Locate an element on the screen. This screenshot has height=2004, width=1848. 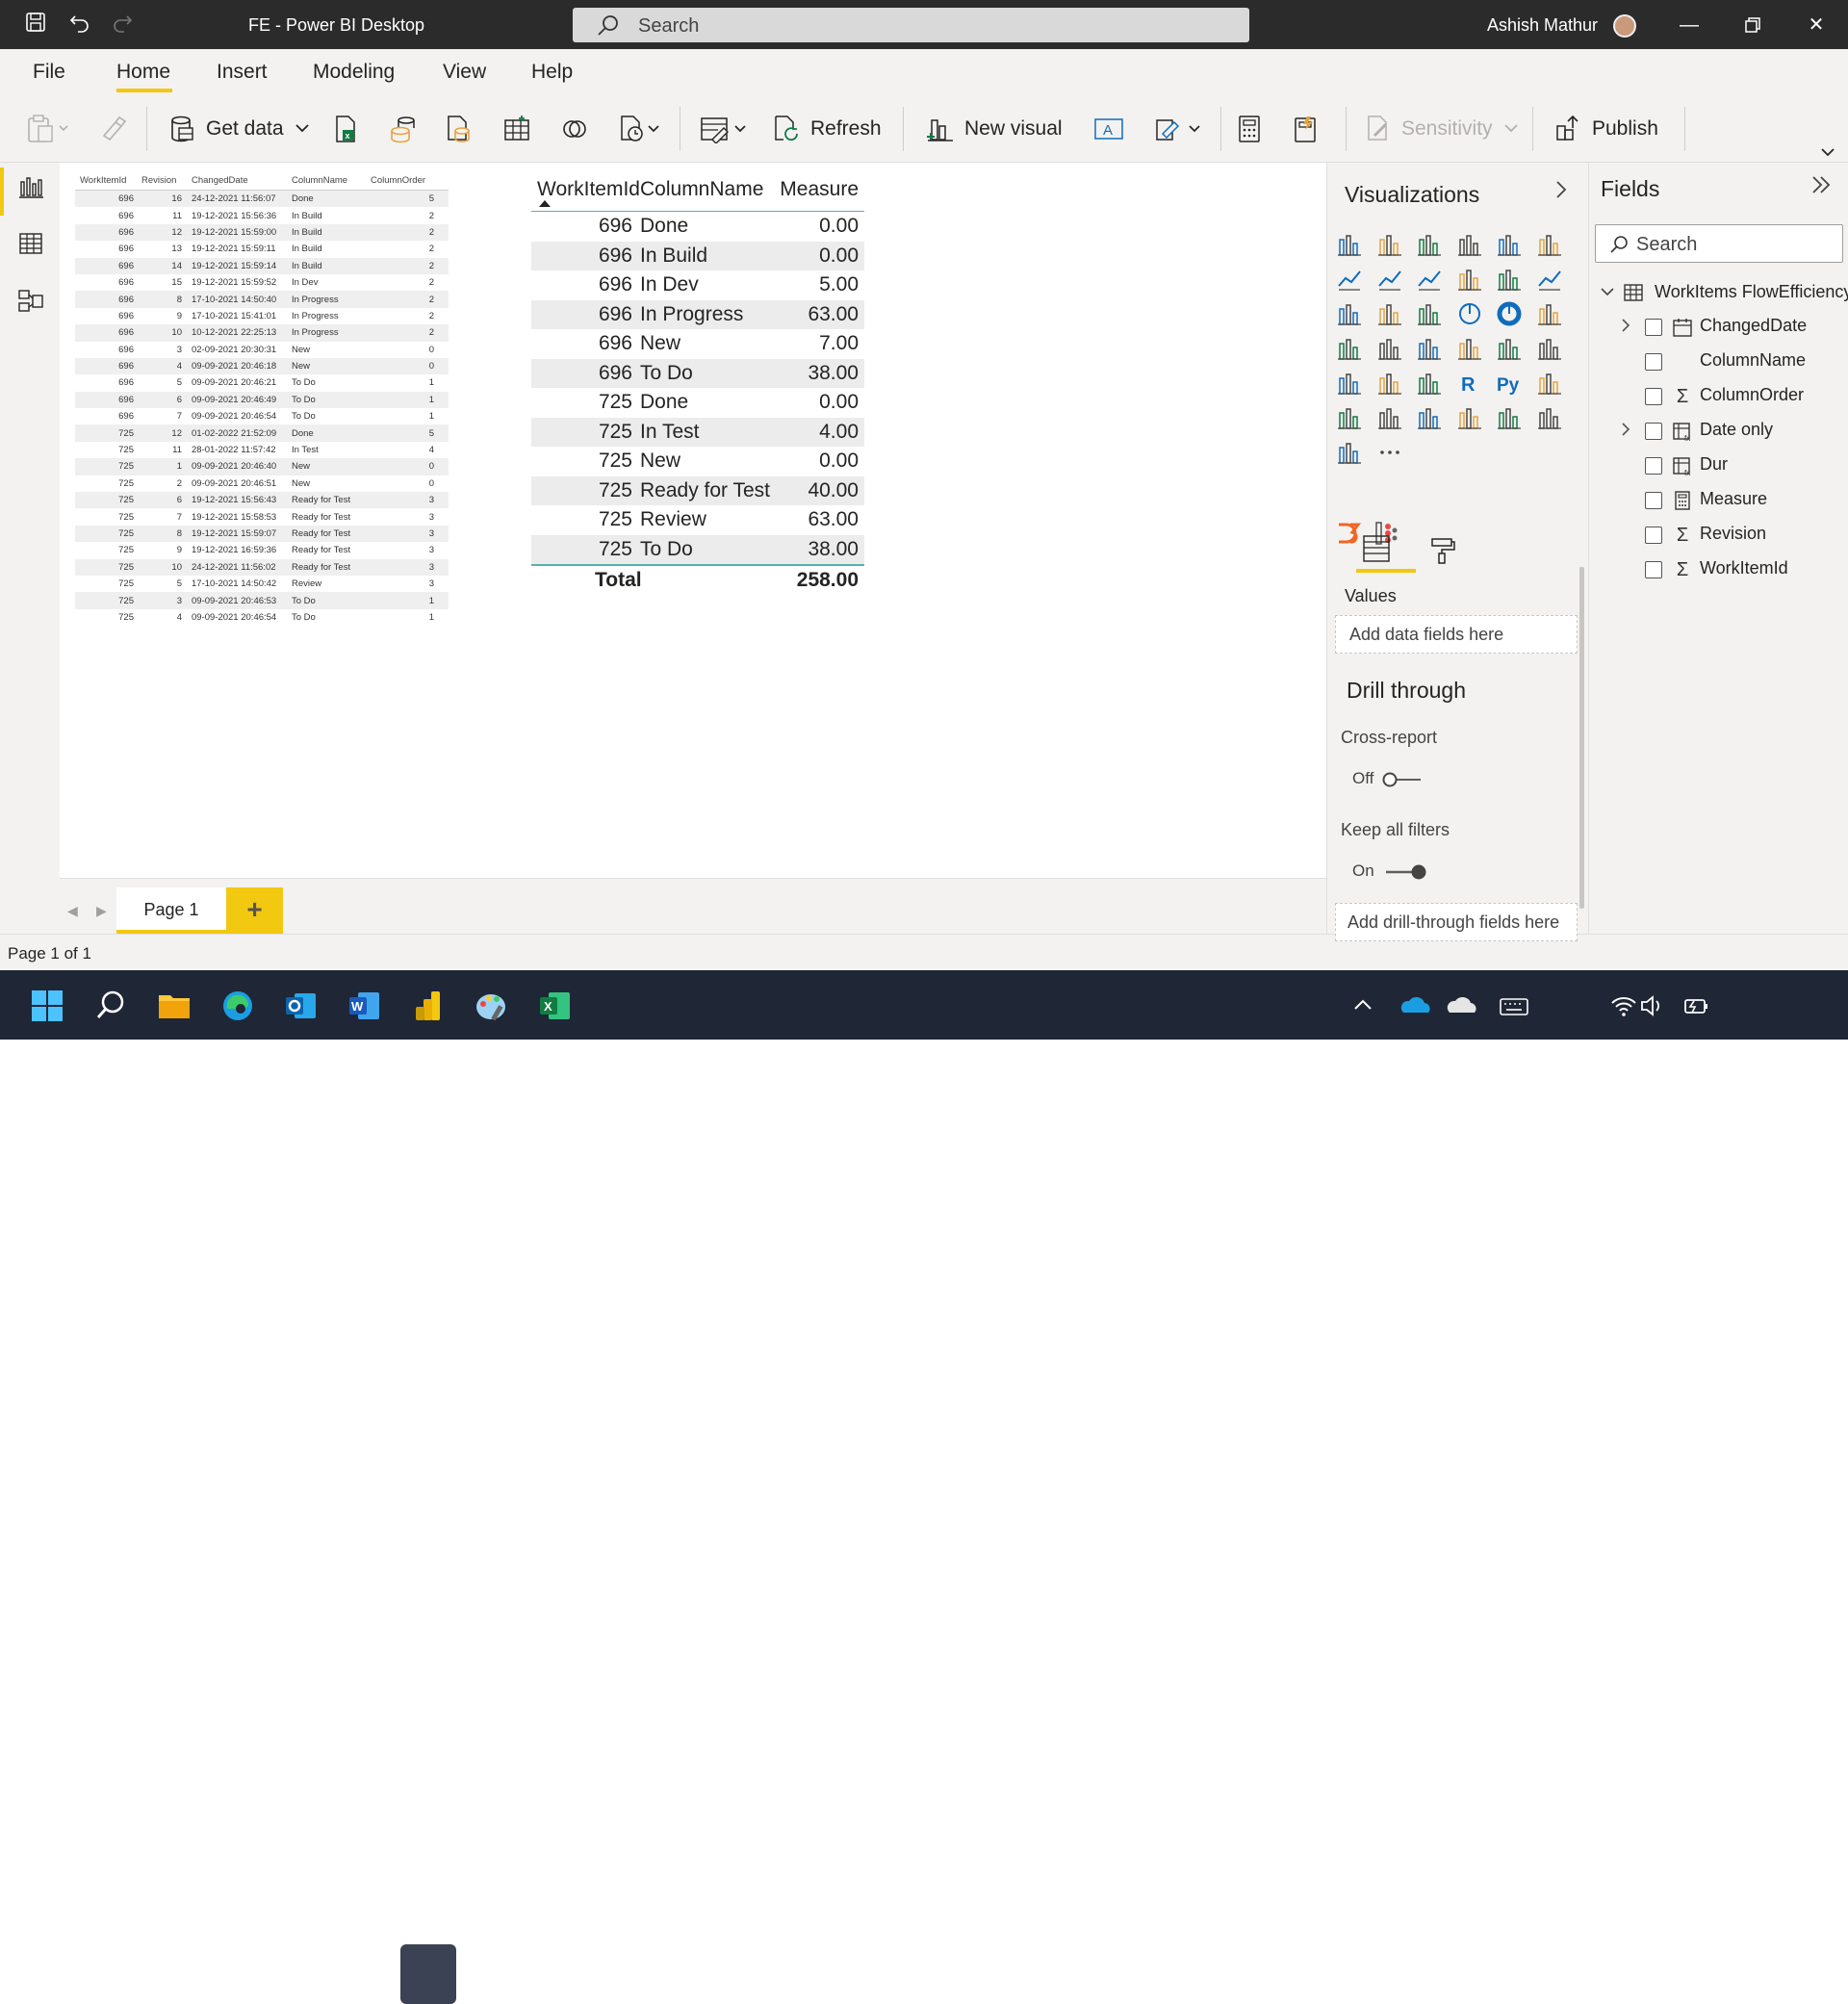
treemap-icon is located at coordinates (1549, 314).